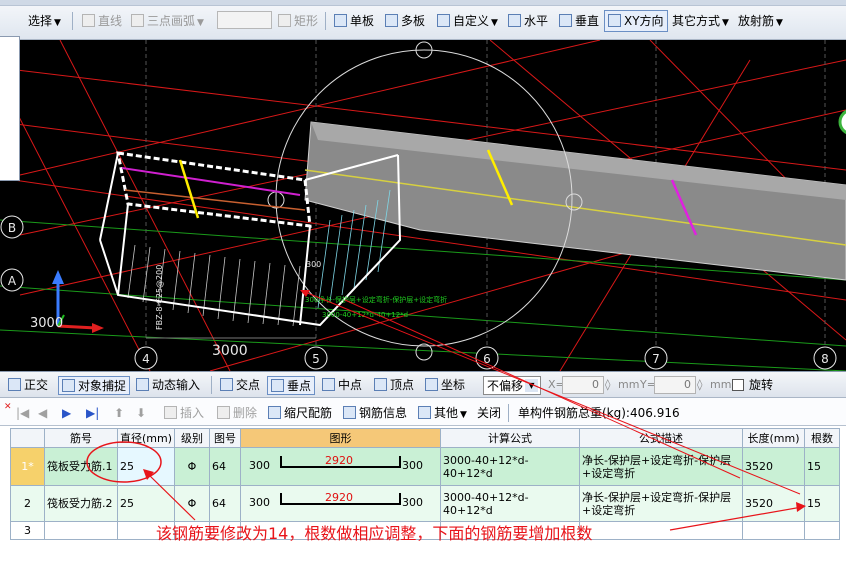 This screenshot has width=846, height=575. What do you see at coordinates (274, 412) in the screenshot?
I see `scale-rebar-icon` at bounding box center [274, 412].